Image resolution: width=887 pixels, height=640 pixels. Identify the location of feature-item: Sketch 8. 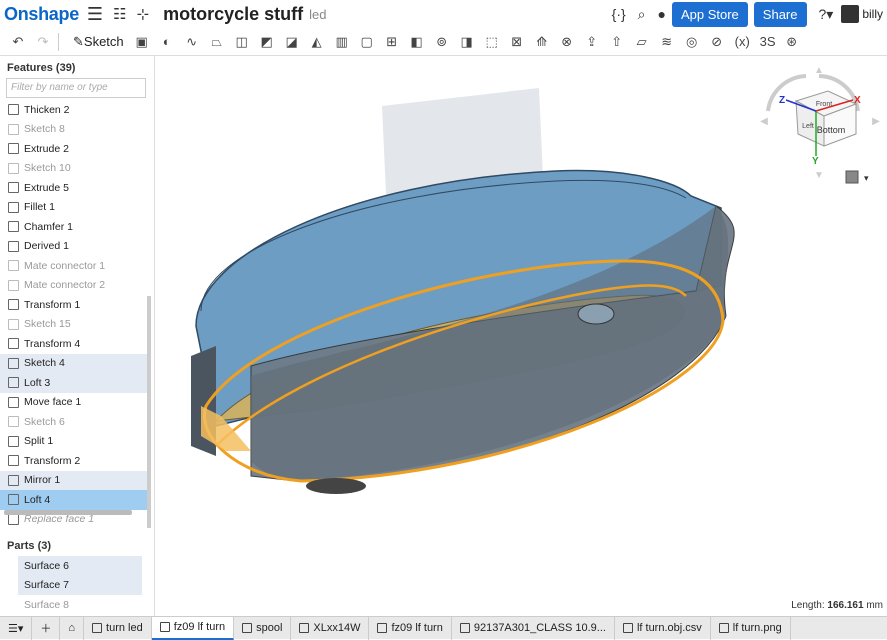
(75, 130).